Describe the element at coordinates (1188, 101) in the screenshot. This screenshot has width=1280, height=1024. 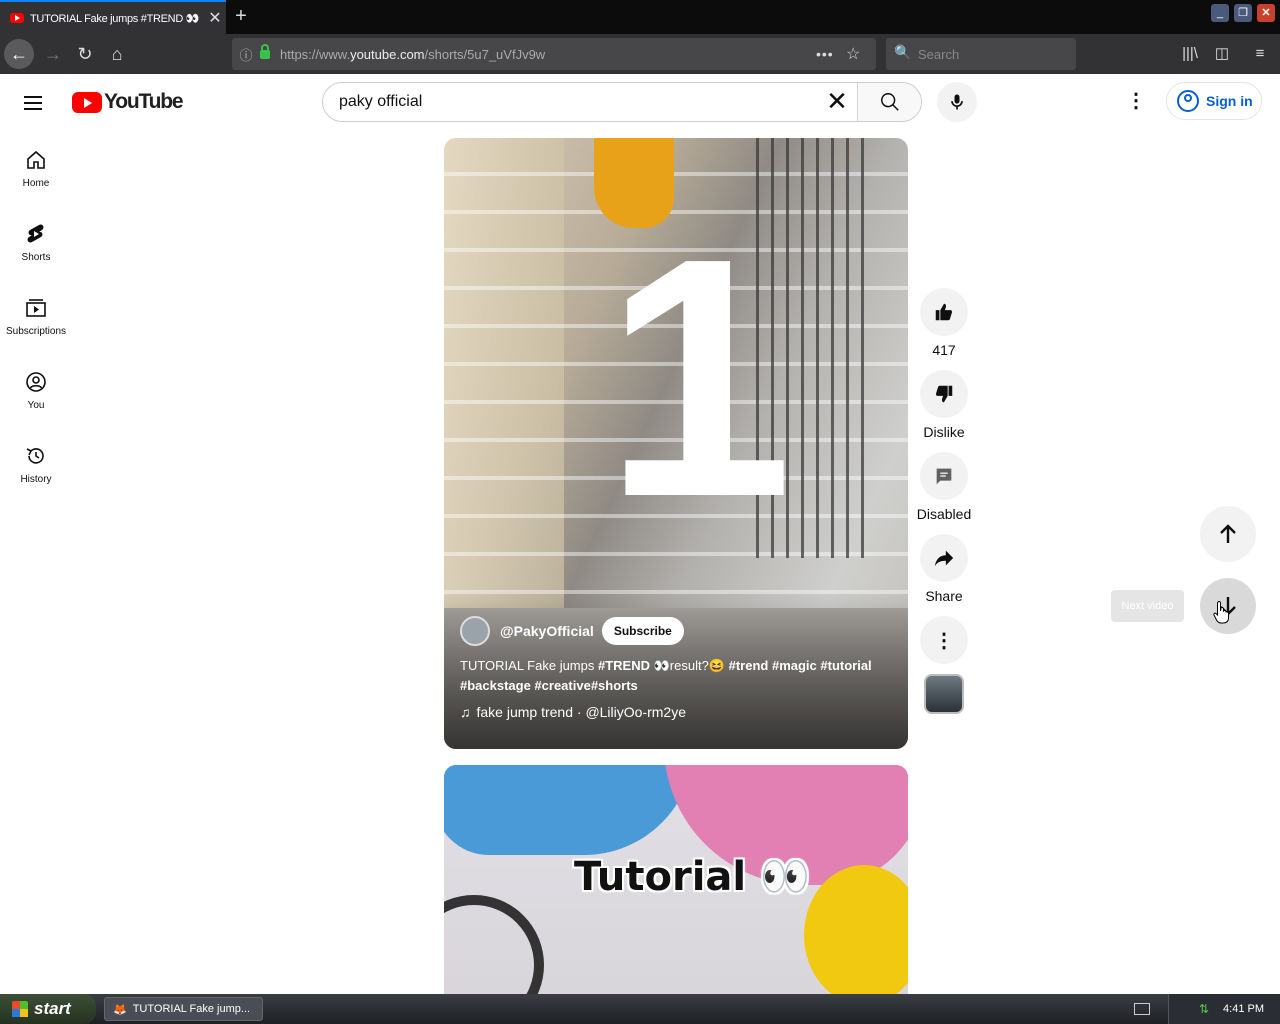
I see `account-icon` at that location.